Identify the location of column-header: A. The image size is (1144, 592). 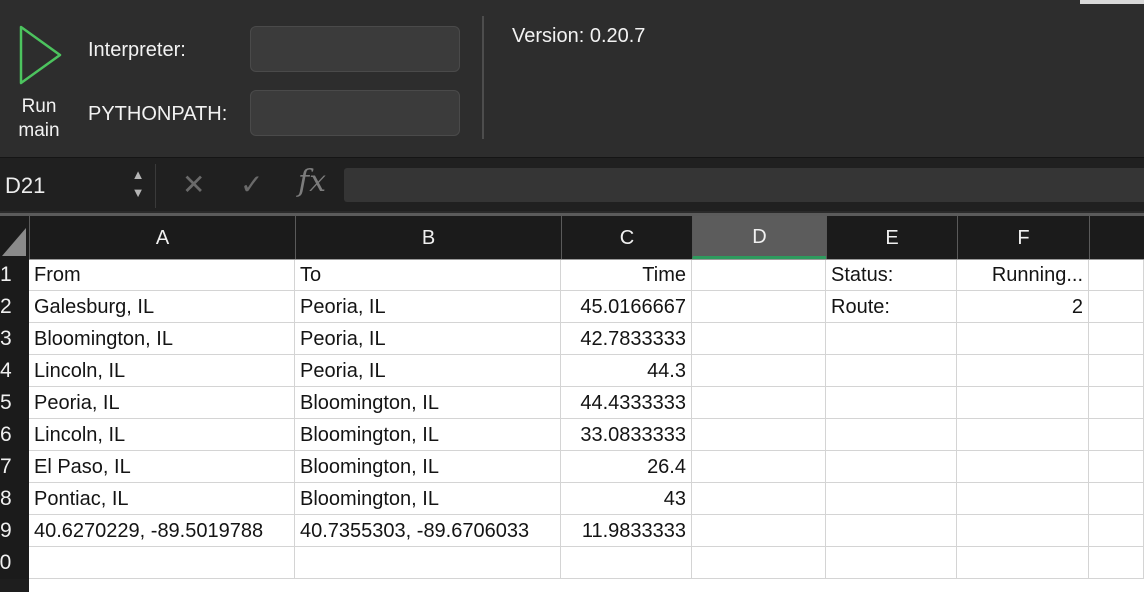
(162, 237).